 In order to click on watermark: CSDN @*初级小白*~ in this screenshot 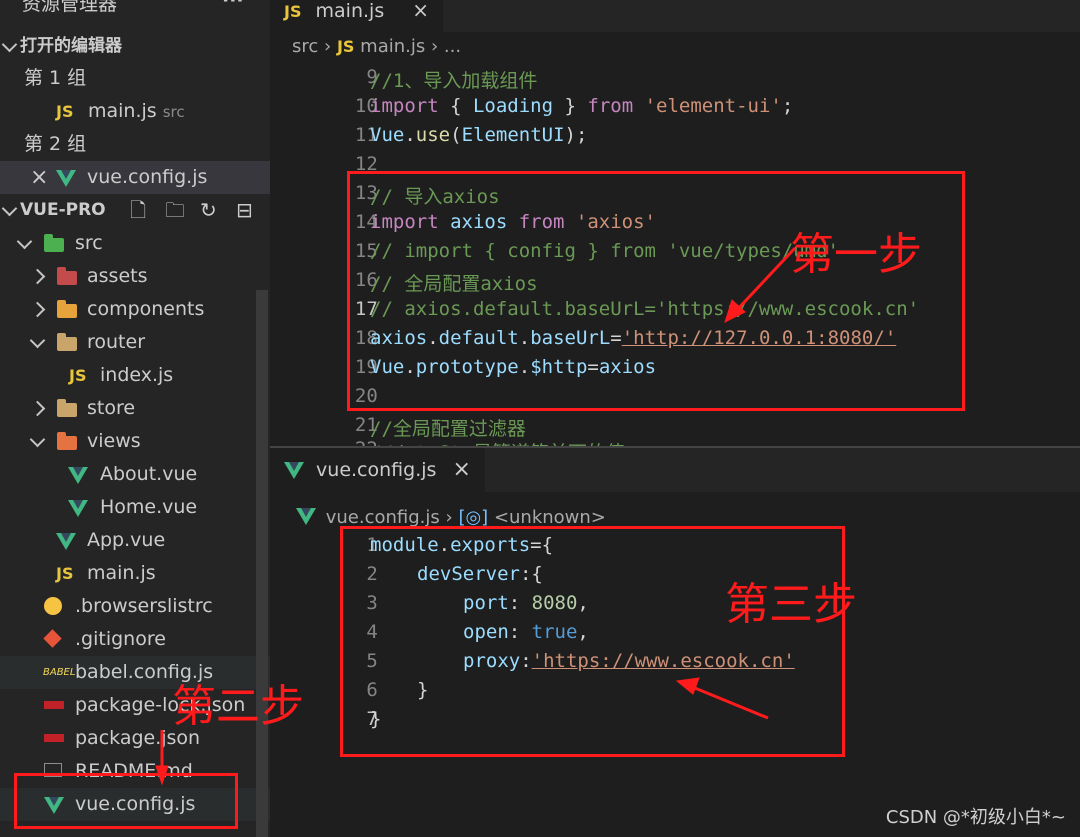, I will do `click(975, 817)`.